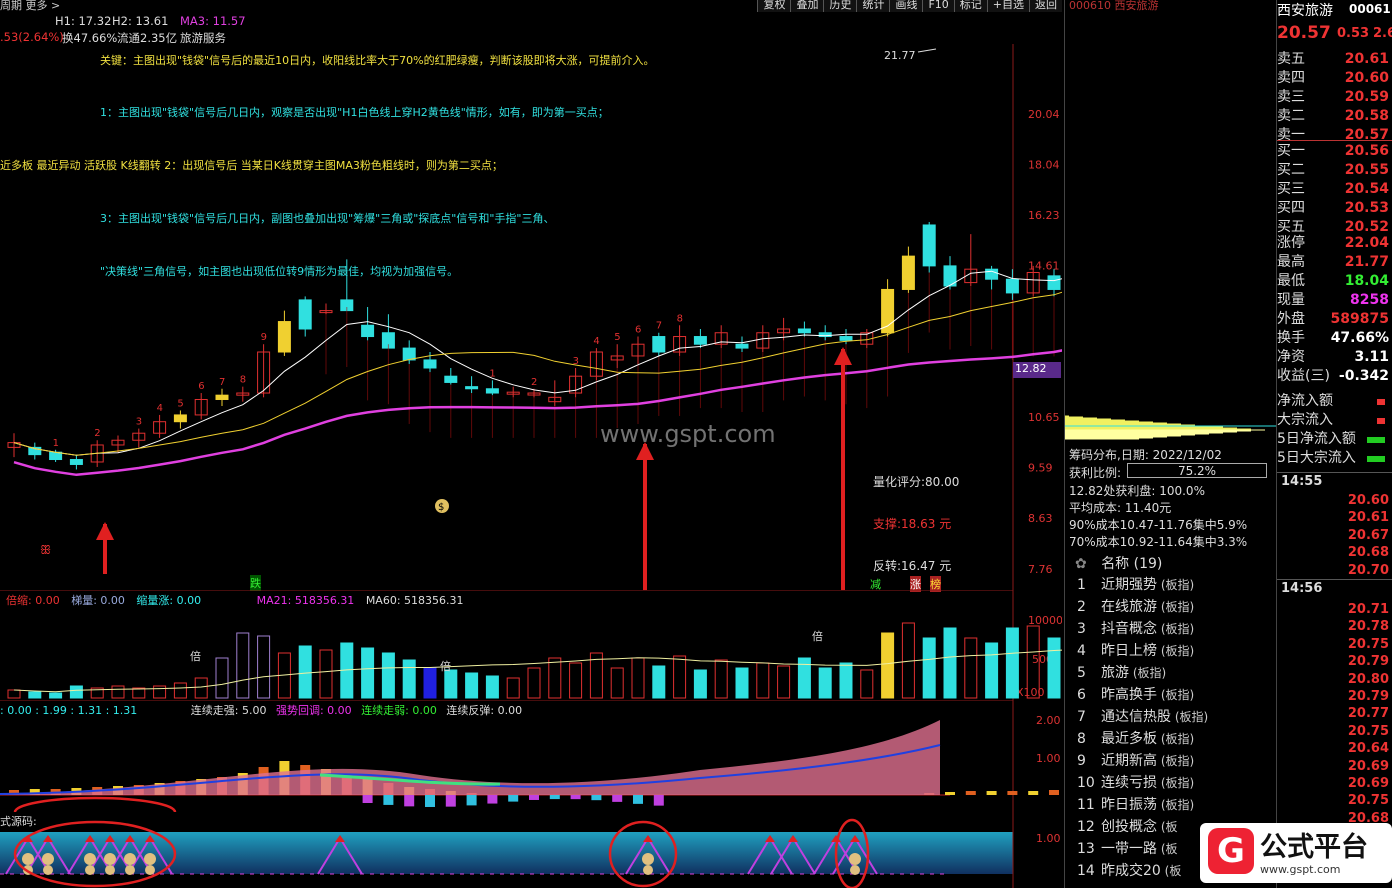  Describe the element at coordinates (1171, 761) in the screenshot. I see `block-list-item: 9 近期新高 (板指)` at that location.